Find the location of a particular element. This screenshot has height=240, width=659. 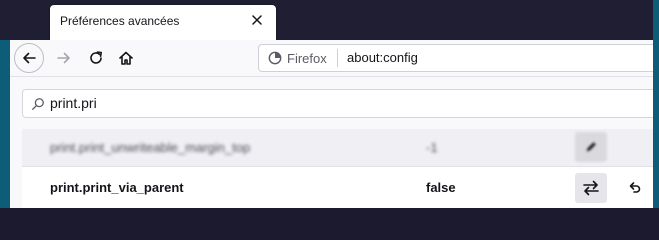

close-tab-icon is located at coordinates (257, 20).